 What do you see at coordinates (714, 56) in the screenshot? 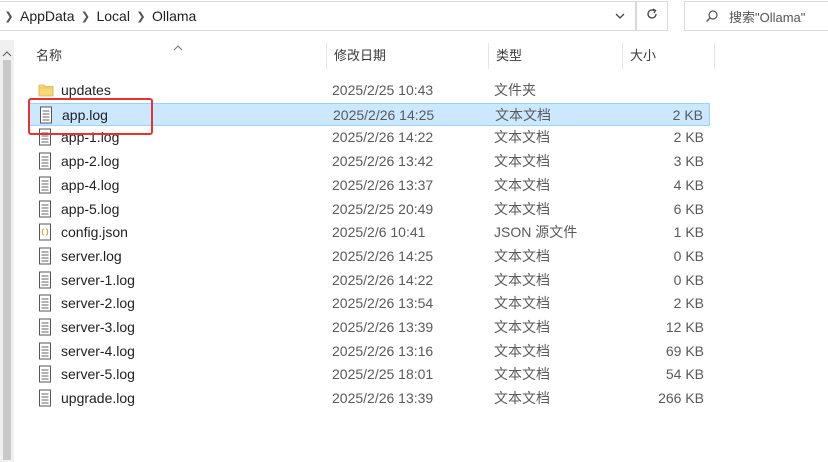
I see `column-divider` at bounding box center [714, 56].